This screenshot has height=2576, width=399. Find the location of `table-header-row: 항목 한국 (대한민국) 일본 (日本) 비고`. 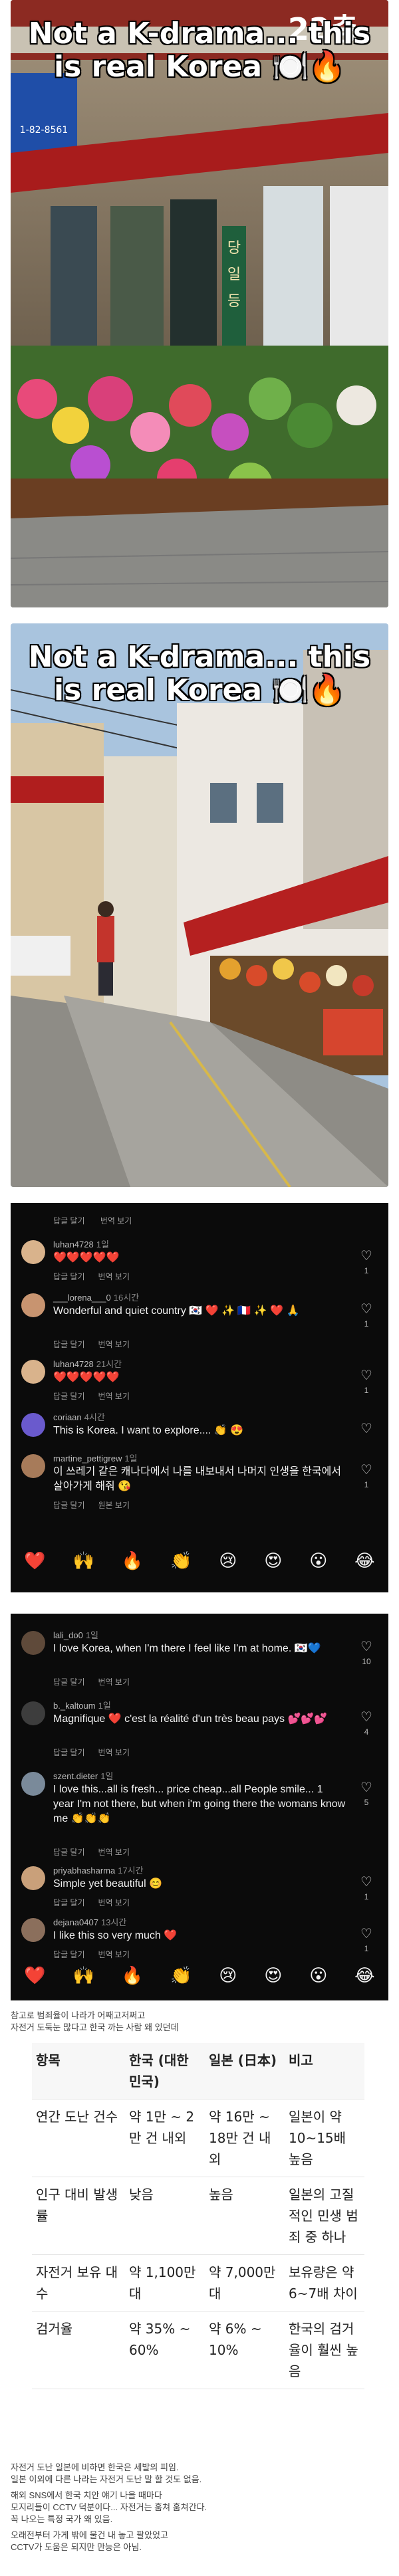

table-header-row: 항목 한국 (대한민국) 일본 (日本) 비고 is located at coordinates (198, 2071).